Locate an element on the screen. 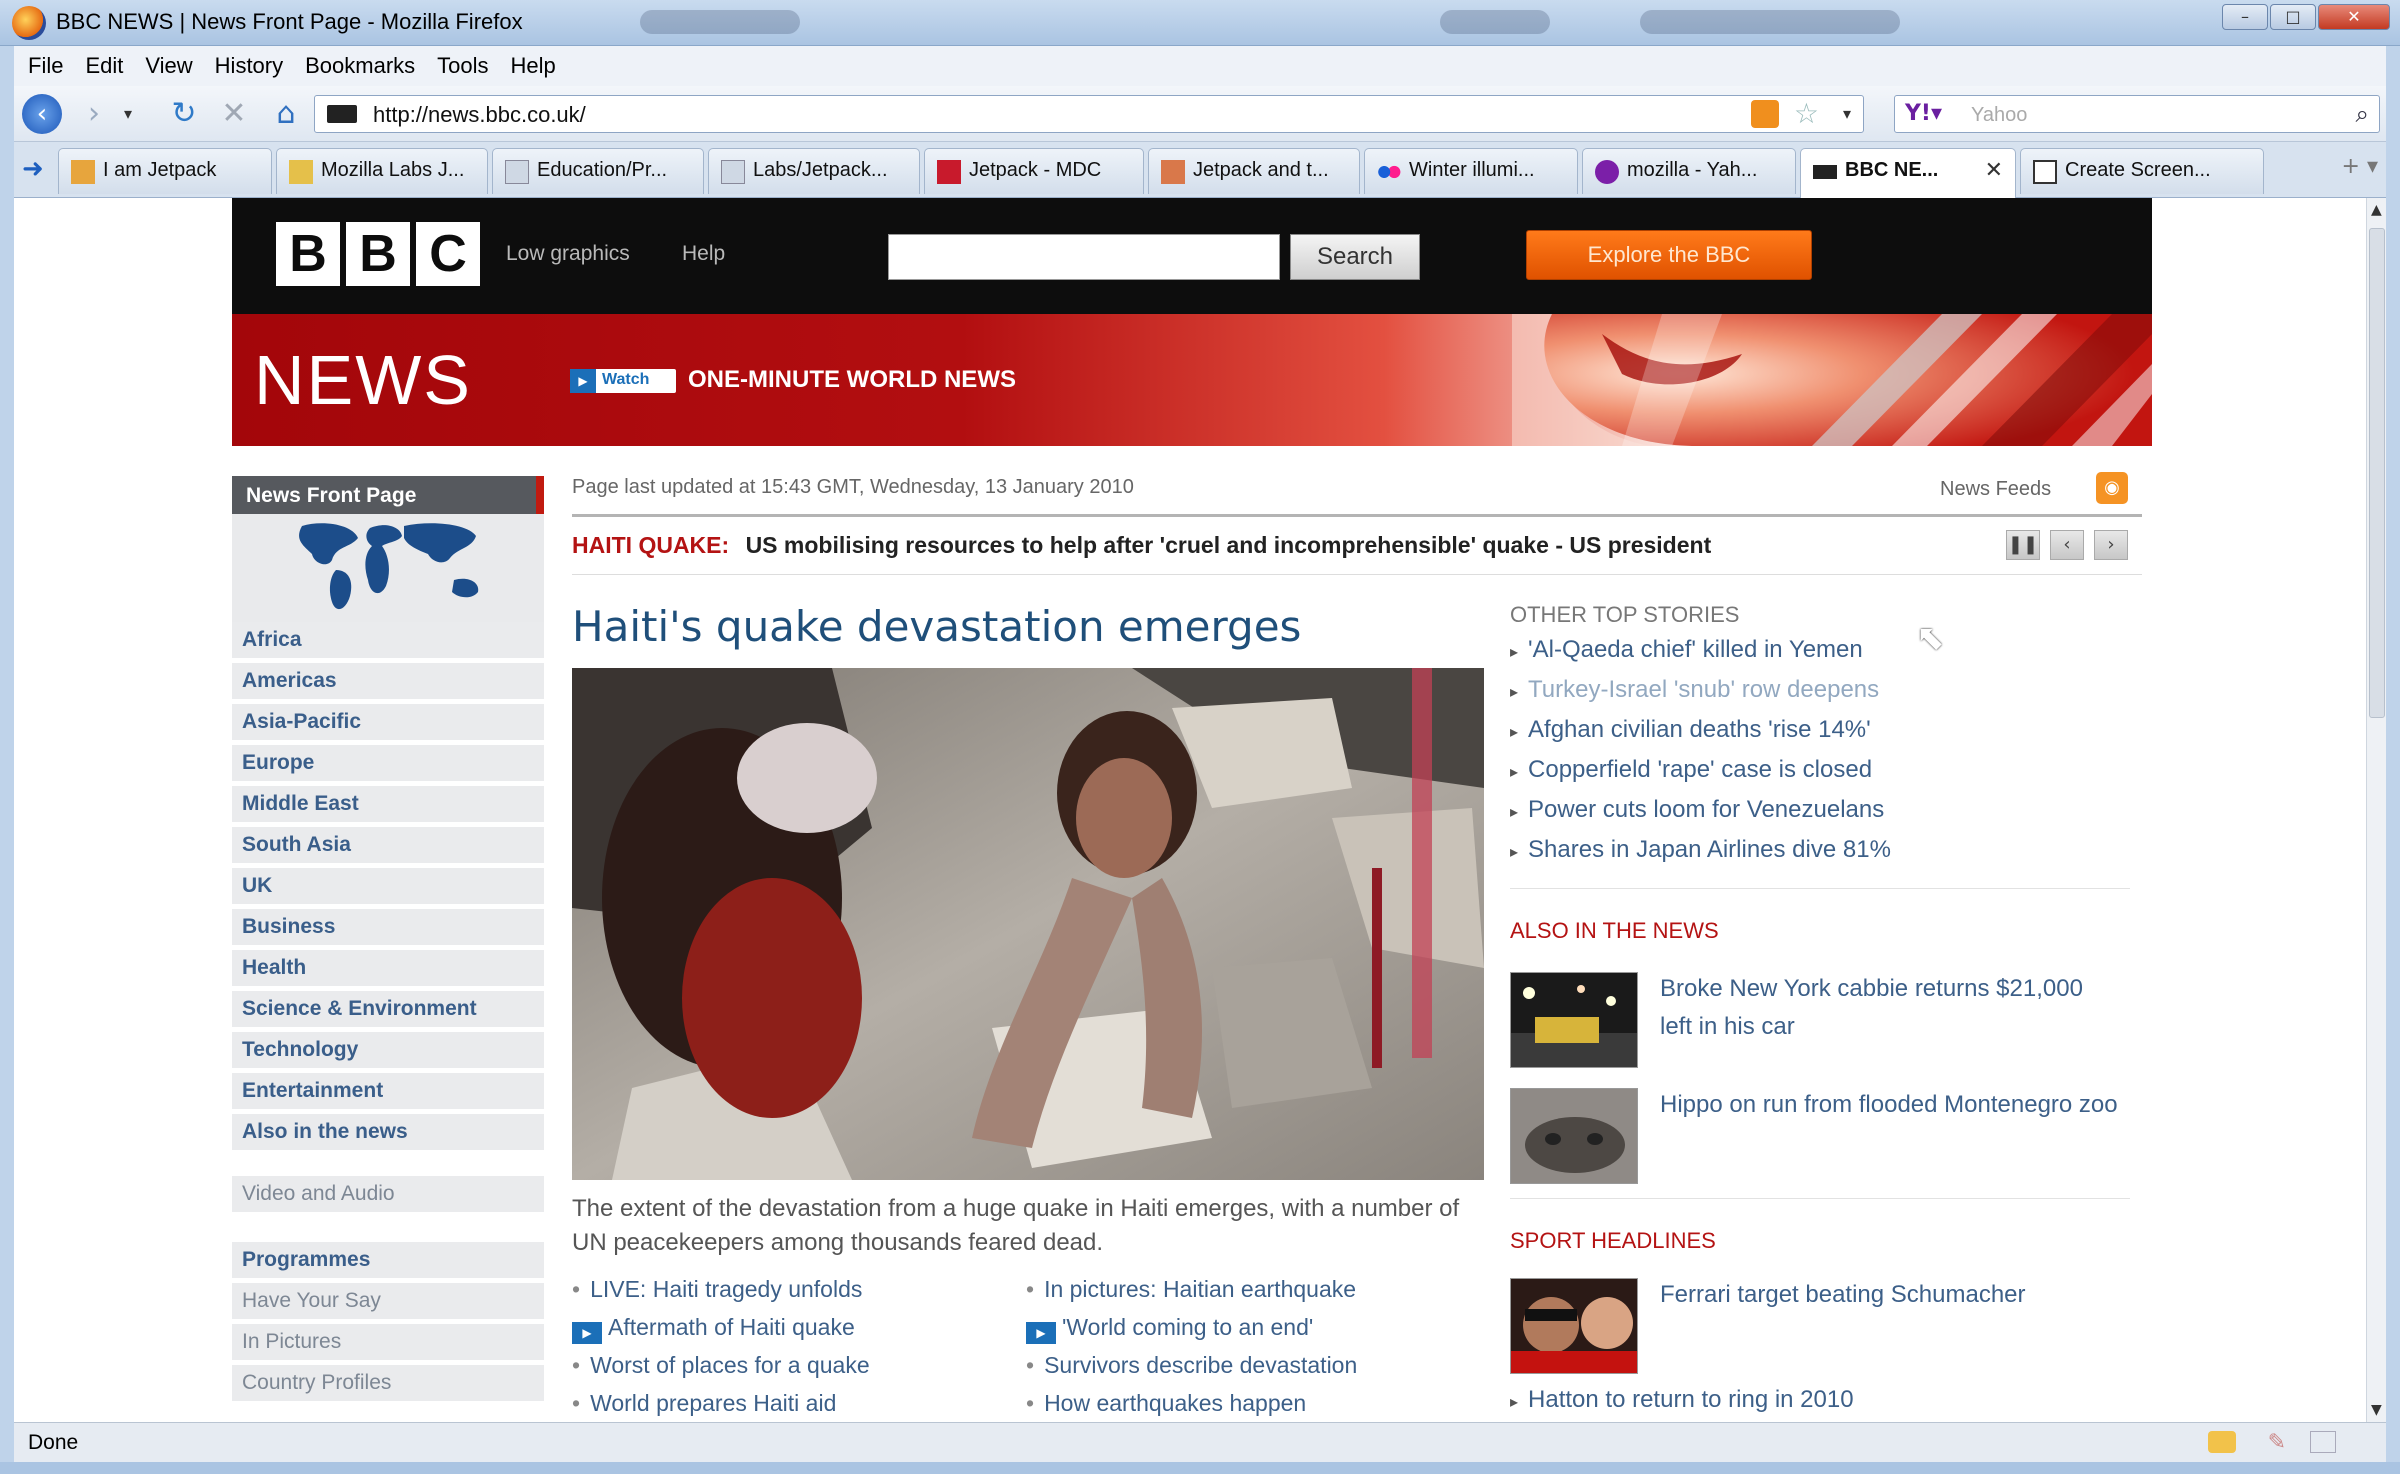 The image size is (2400, 1474). nav-uk: UK is located at coordinates (388, 886).